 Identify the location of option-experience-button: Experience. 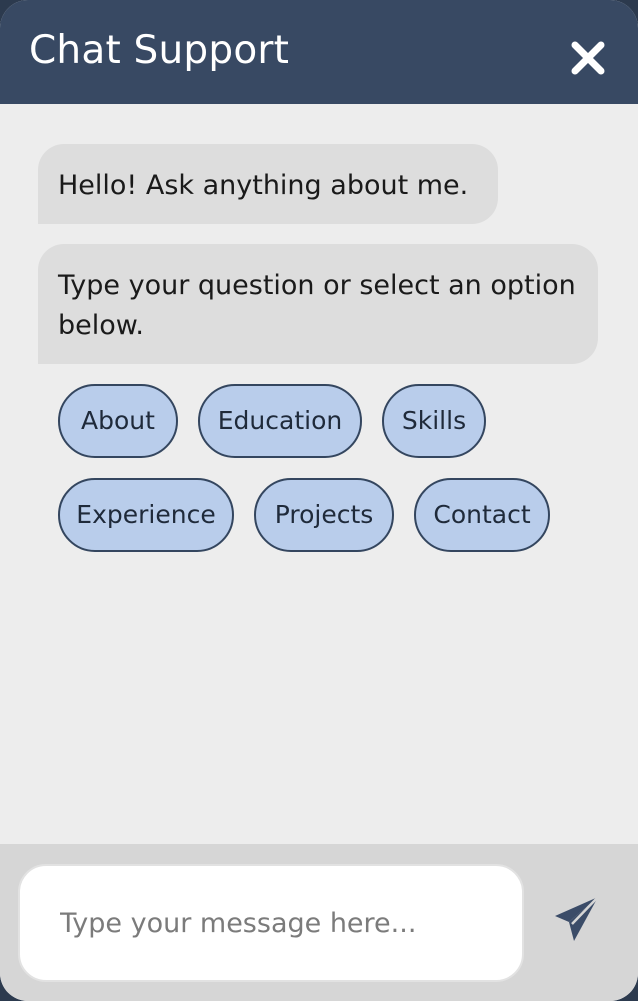
(146, 515).